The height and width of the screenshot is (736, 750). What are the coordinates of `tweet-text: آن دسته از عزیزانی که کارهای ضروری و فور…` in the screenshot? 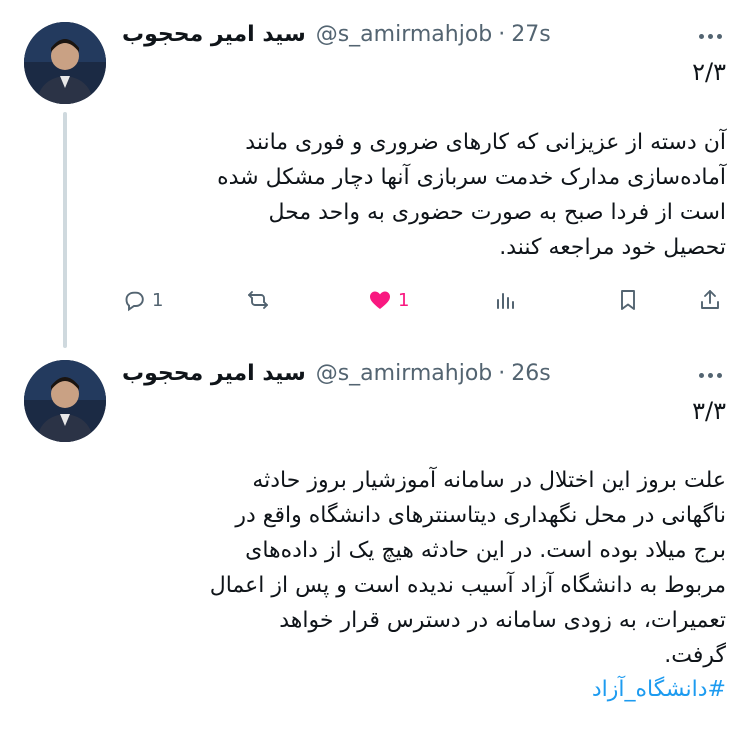 It's located at (471, 195).